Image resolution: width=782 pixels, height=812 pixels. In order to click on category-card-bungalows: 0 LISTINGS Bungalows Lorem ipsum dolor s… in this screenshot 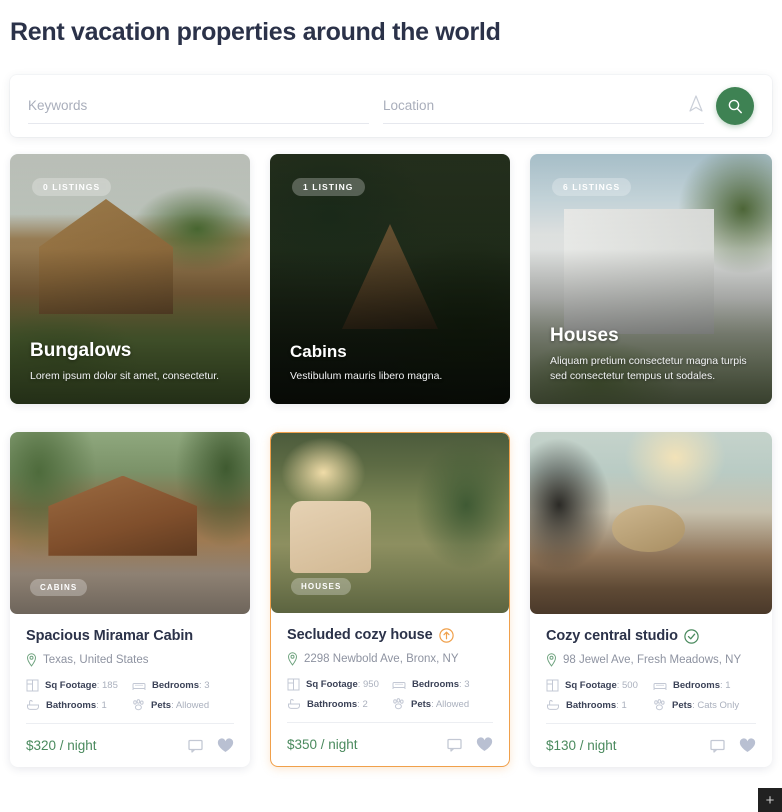, I will do `click(130, 279)`.